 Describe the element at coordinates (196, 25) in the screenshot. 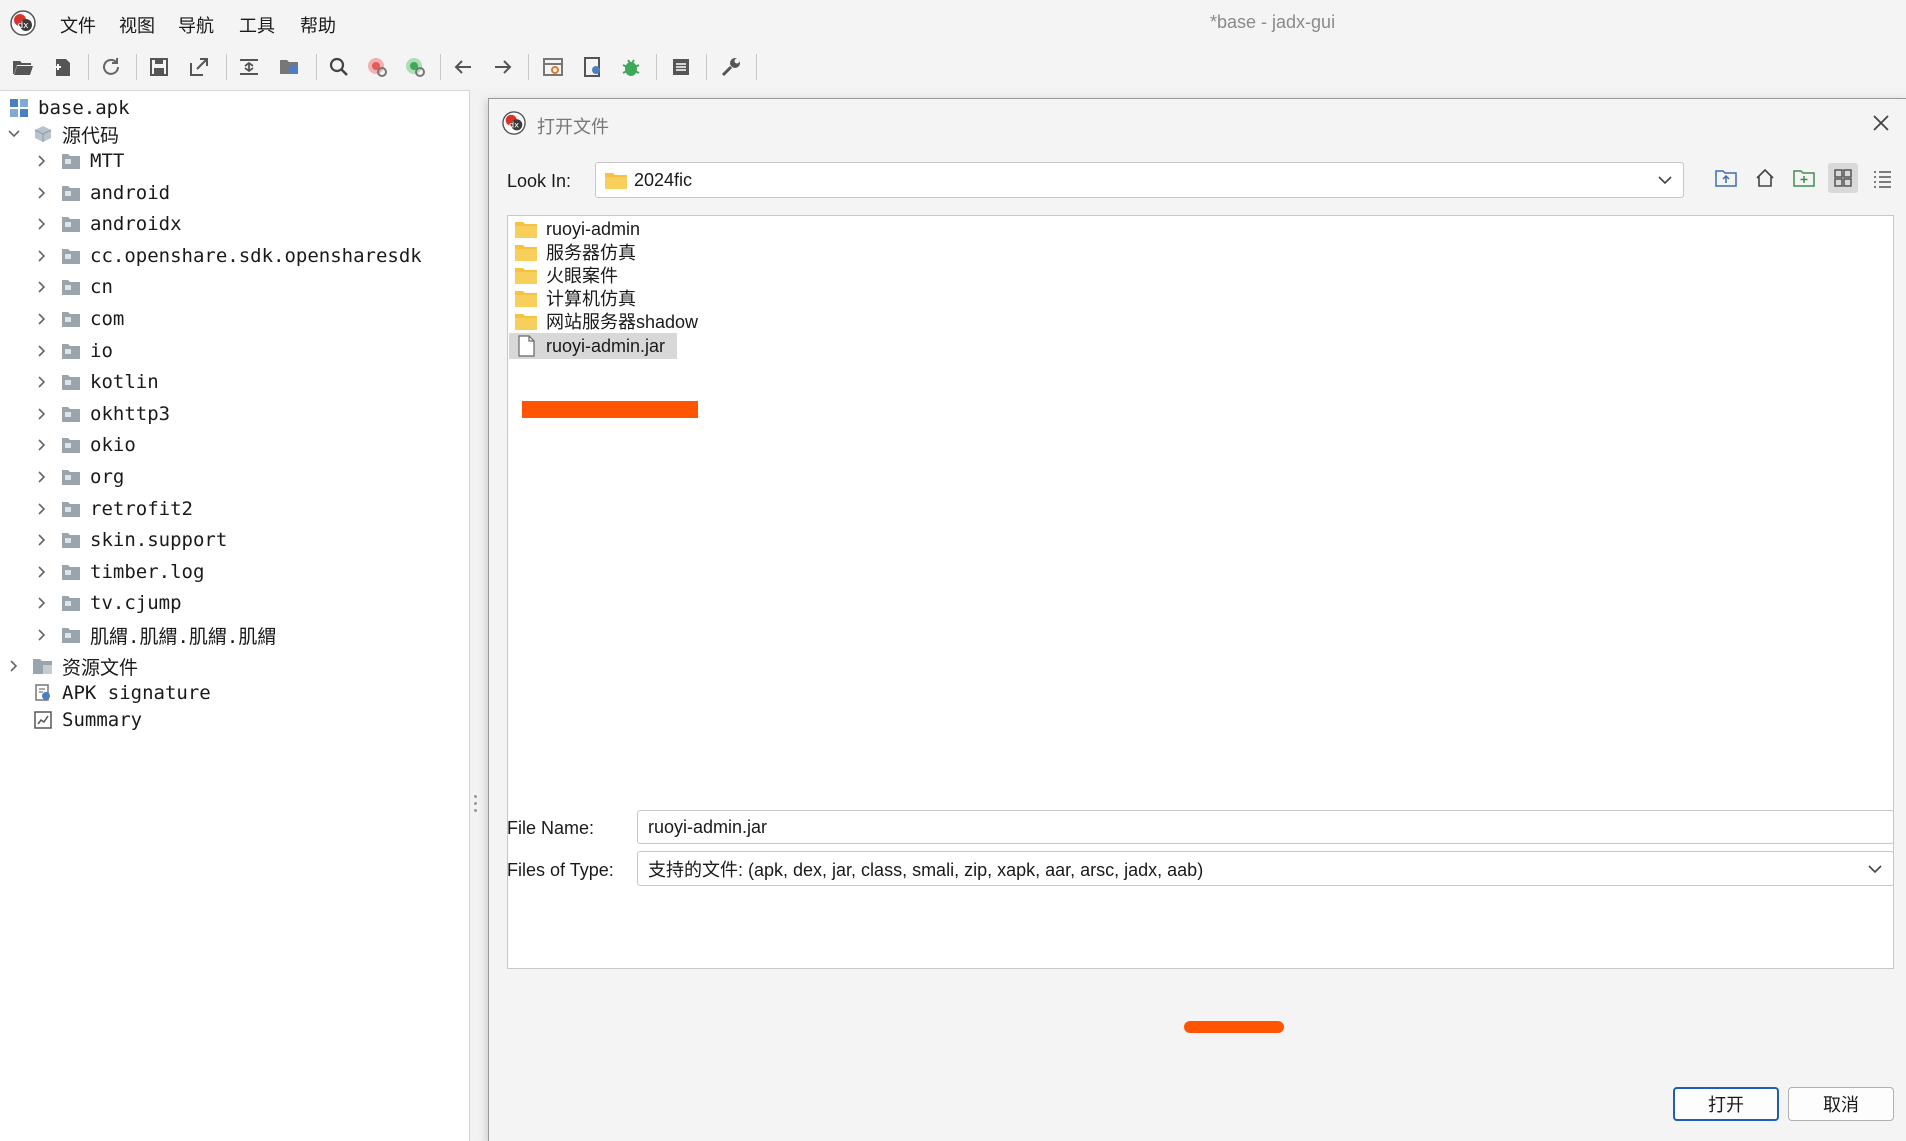

I see `menu-navigation: 导航` at that location.